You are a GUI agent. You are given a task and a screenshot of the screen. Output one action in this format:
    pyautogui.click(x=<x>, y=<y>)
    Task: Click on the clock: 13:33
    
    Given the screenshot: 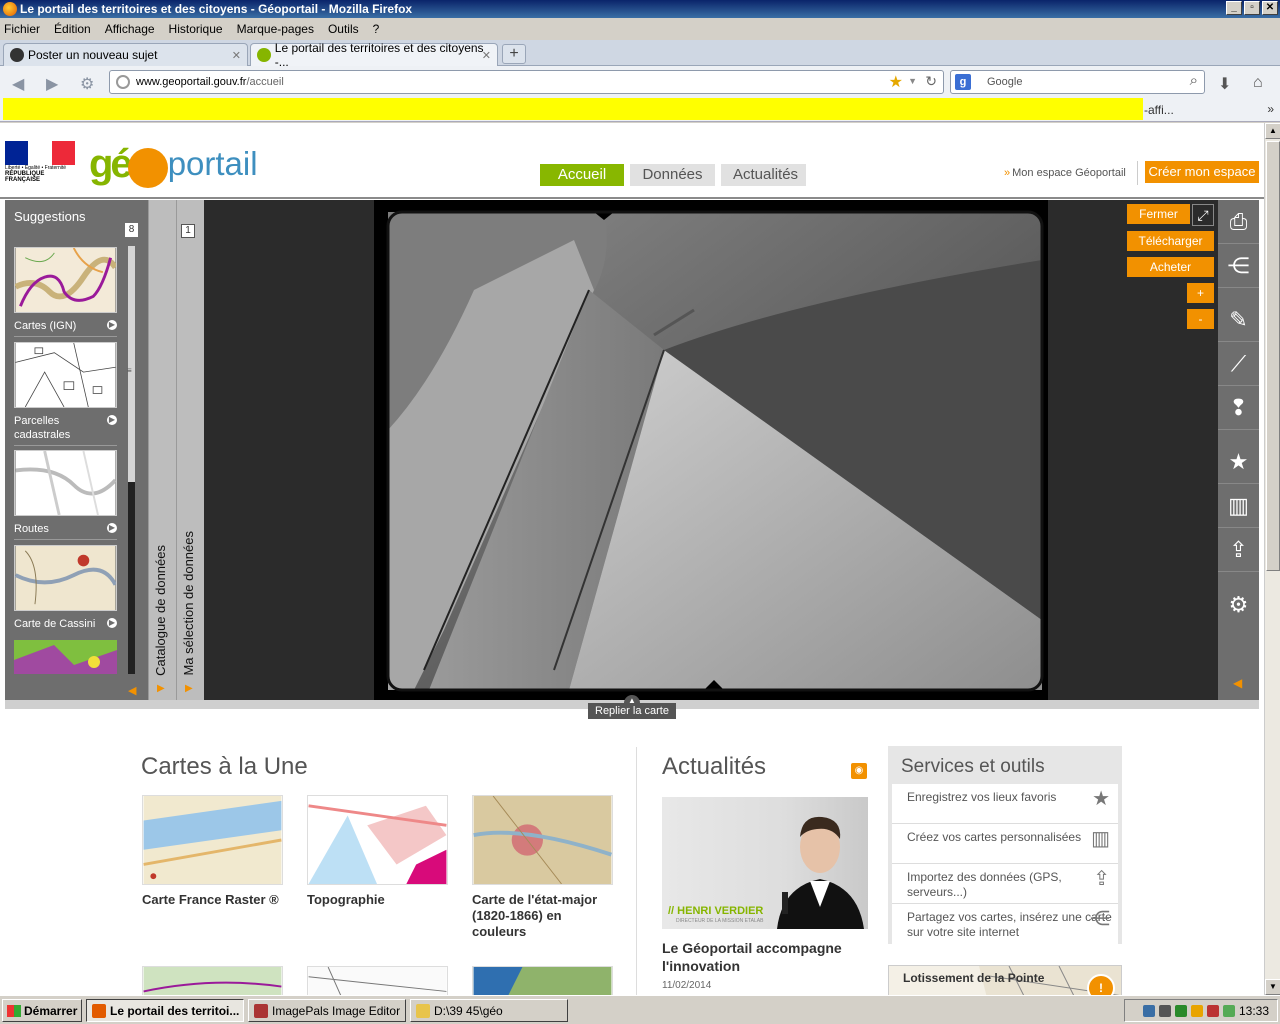 What is the action you would take?
    pyautogui.click(x=1254, y=1011)
    